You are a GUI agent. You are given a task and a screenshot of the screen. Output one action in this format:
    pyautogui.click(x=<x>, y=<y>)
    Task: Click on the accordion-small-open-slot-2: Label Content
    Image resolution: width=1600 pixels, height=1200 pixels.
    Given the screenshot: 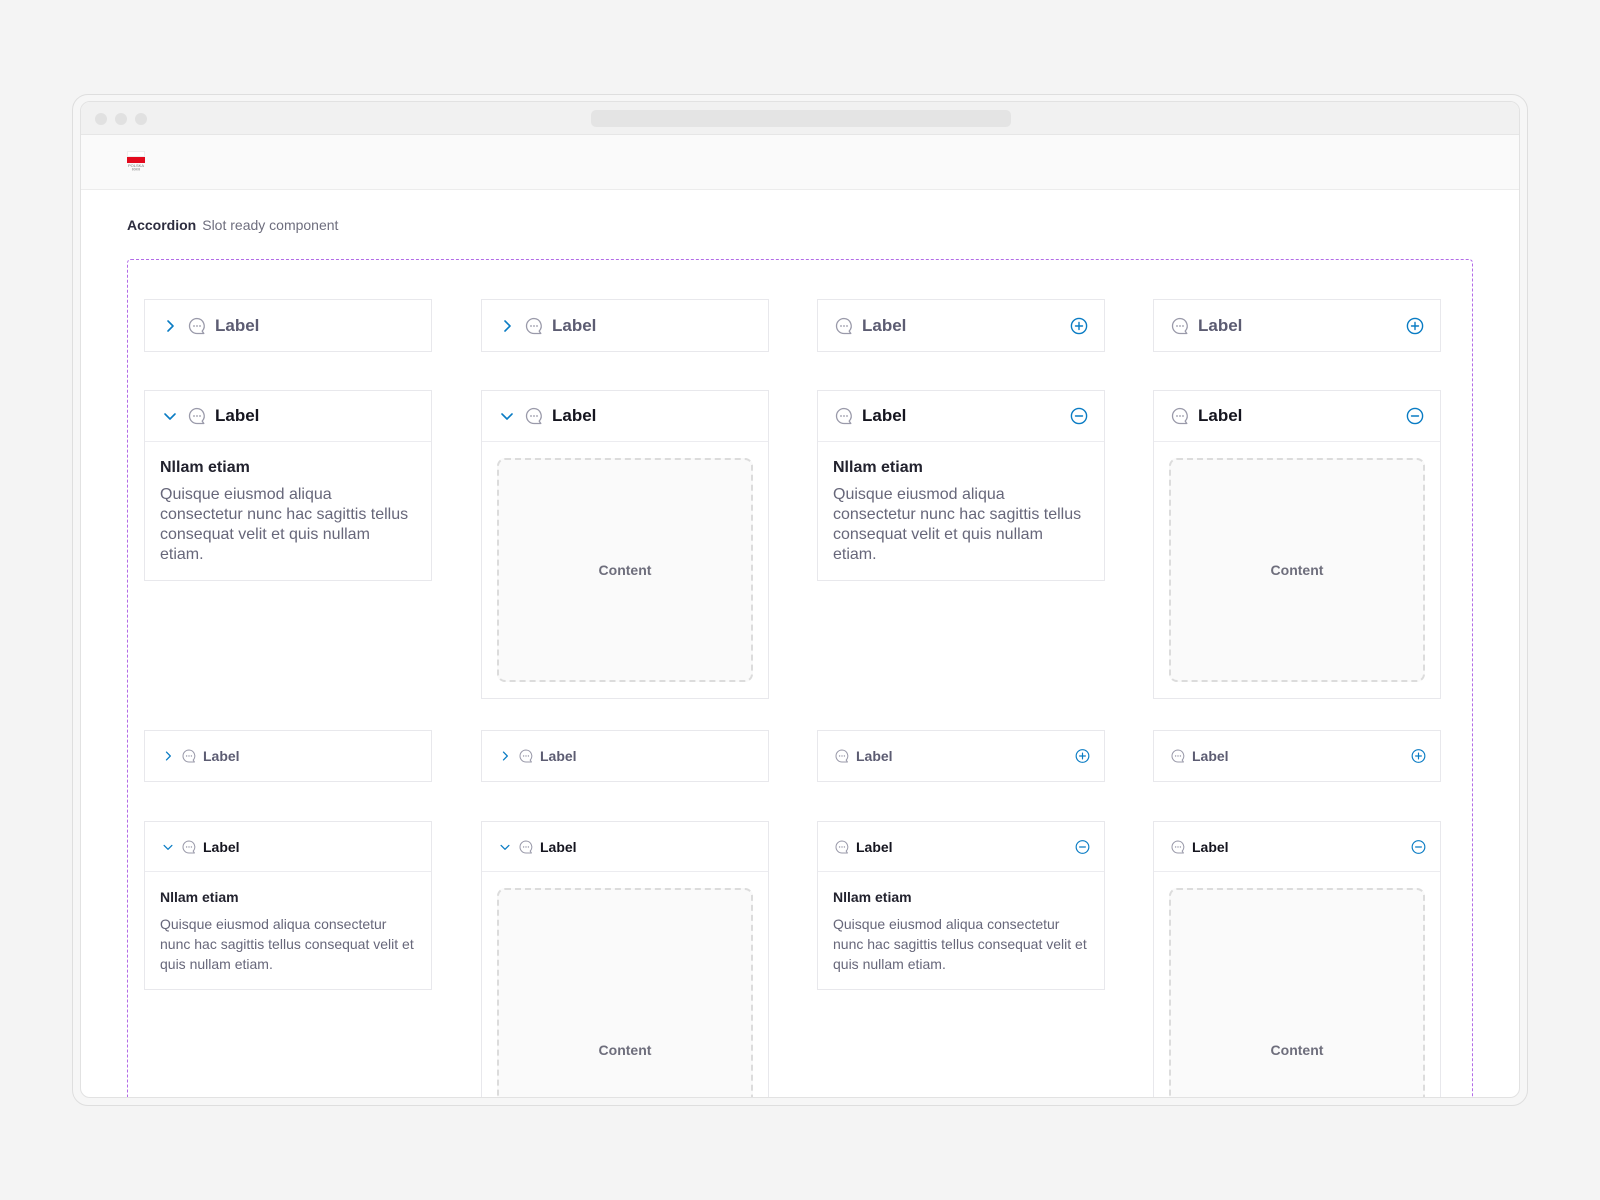 What is the action you would take?
    pyautogui.click(x=1297, y=959)
    